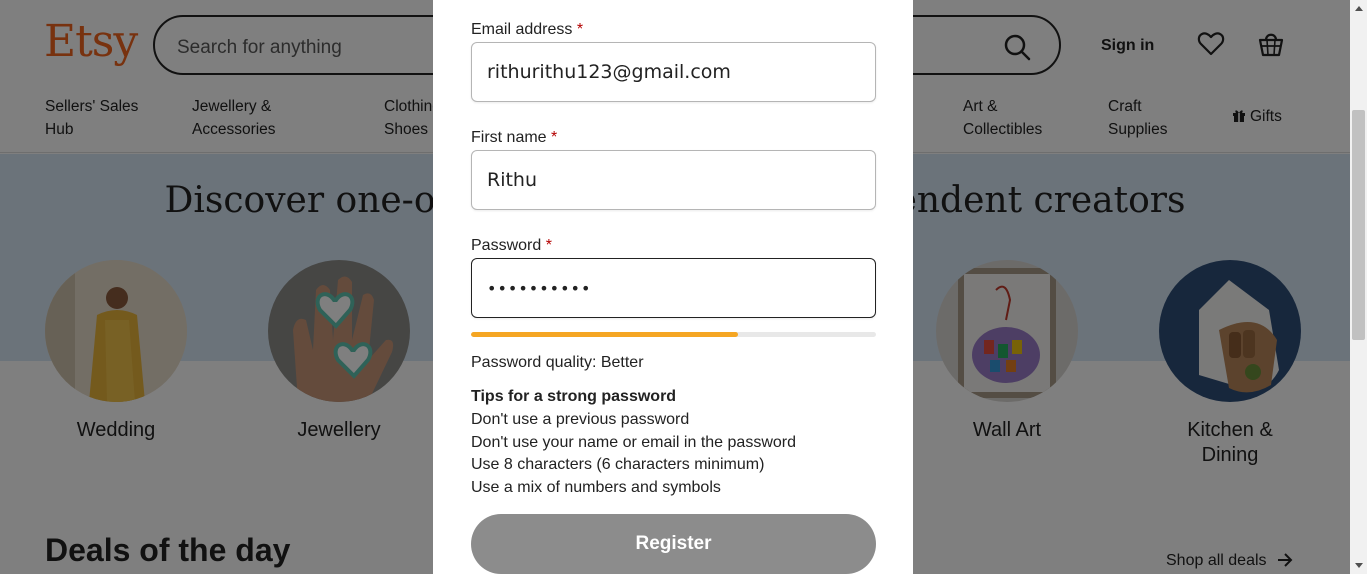  I want to click on password-tip: Use 8 characters (6 characters minimum), so click(618, 464).